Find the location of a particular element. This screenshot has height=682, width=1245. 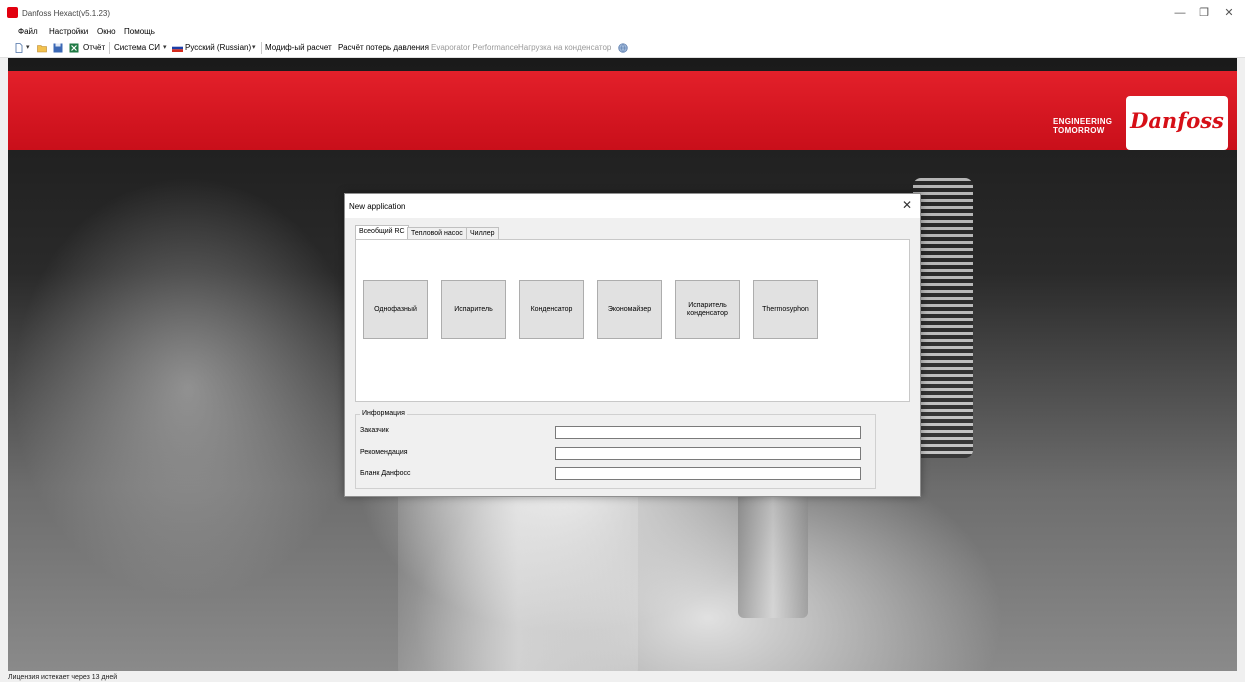

report-button: Отчёт is located at coordinates (94, 47).